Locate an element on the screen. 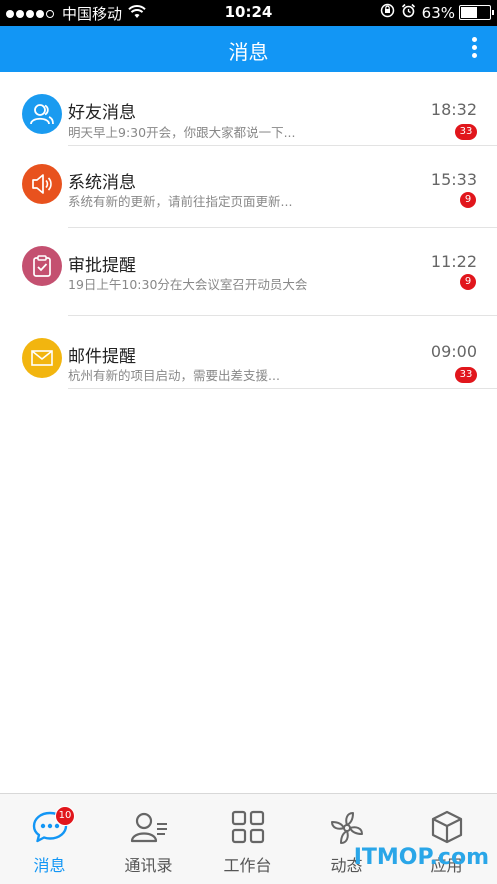 The height and width of the screenshot is (884, 497). mail-icon is located at coordinates (42, 358).